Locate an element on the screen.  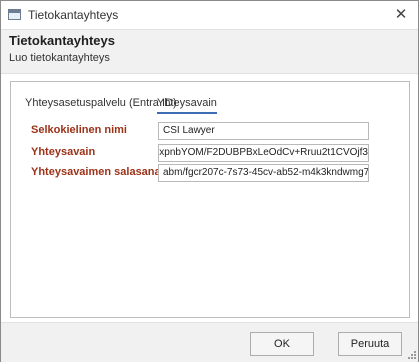
header-title: Tietokantayhteys is located at coordinates (62, 40).